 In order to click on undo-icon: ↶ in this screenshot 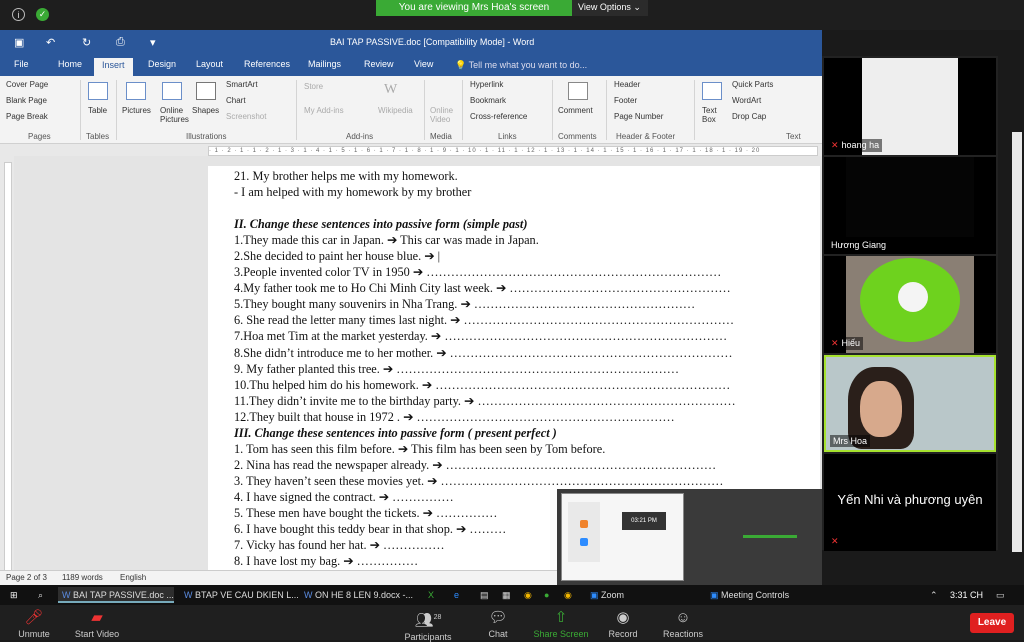, I will do `click(50, 42)`.